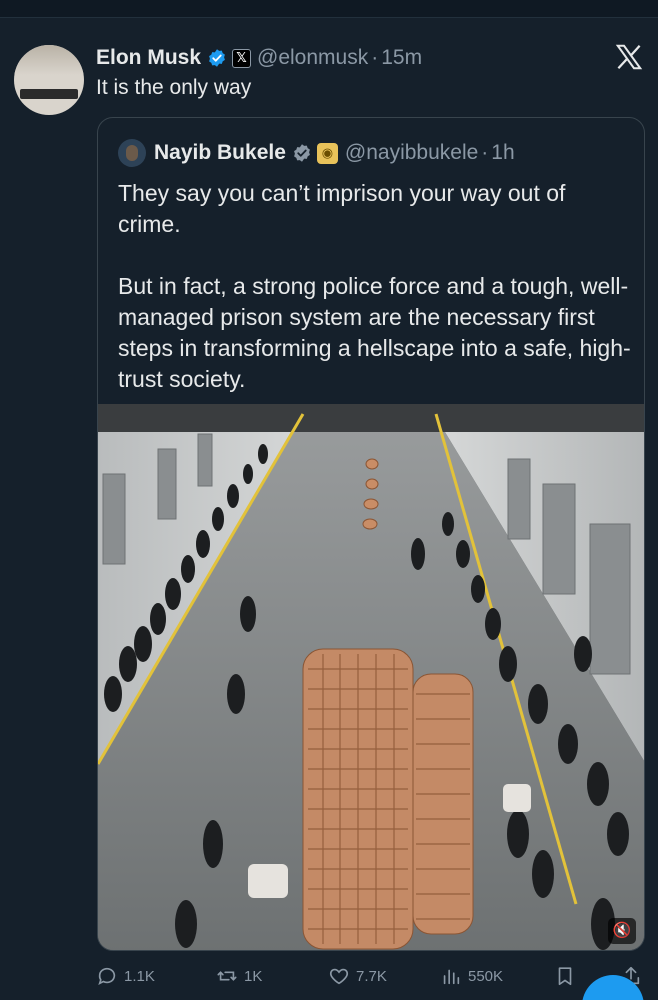 This screenshot has width=658, height=1000. I want to click on views-count: 550K, so click(486, 976).